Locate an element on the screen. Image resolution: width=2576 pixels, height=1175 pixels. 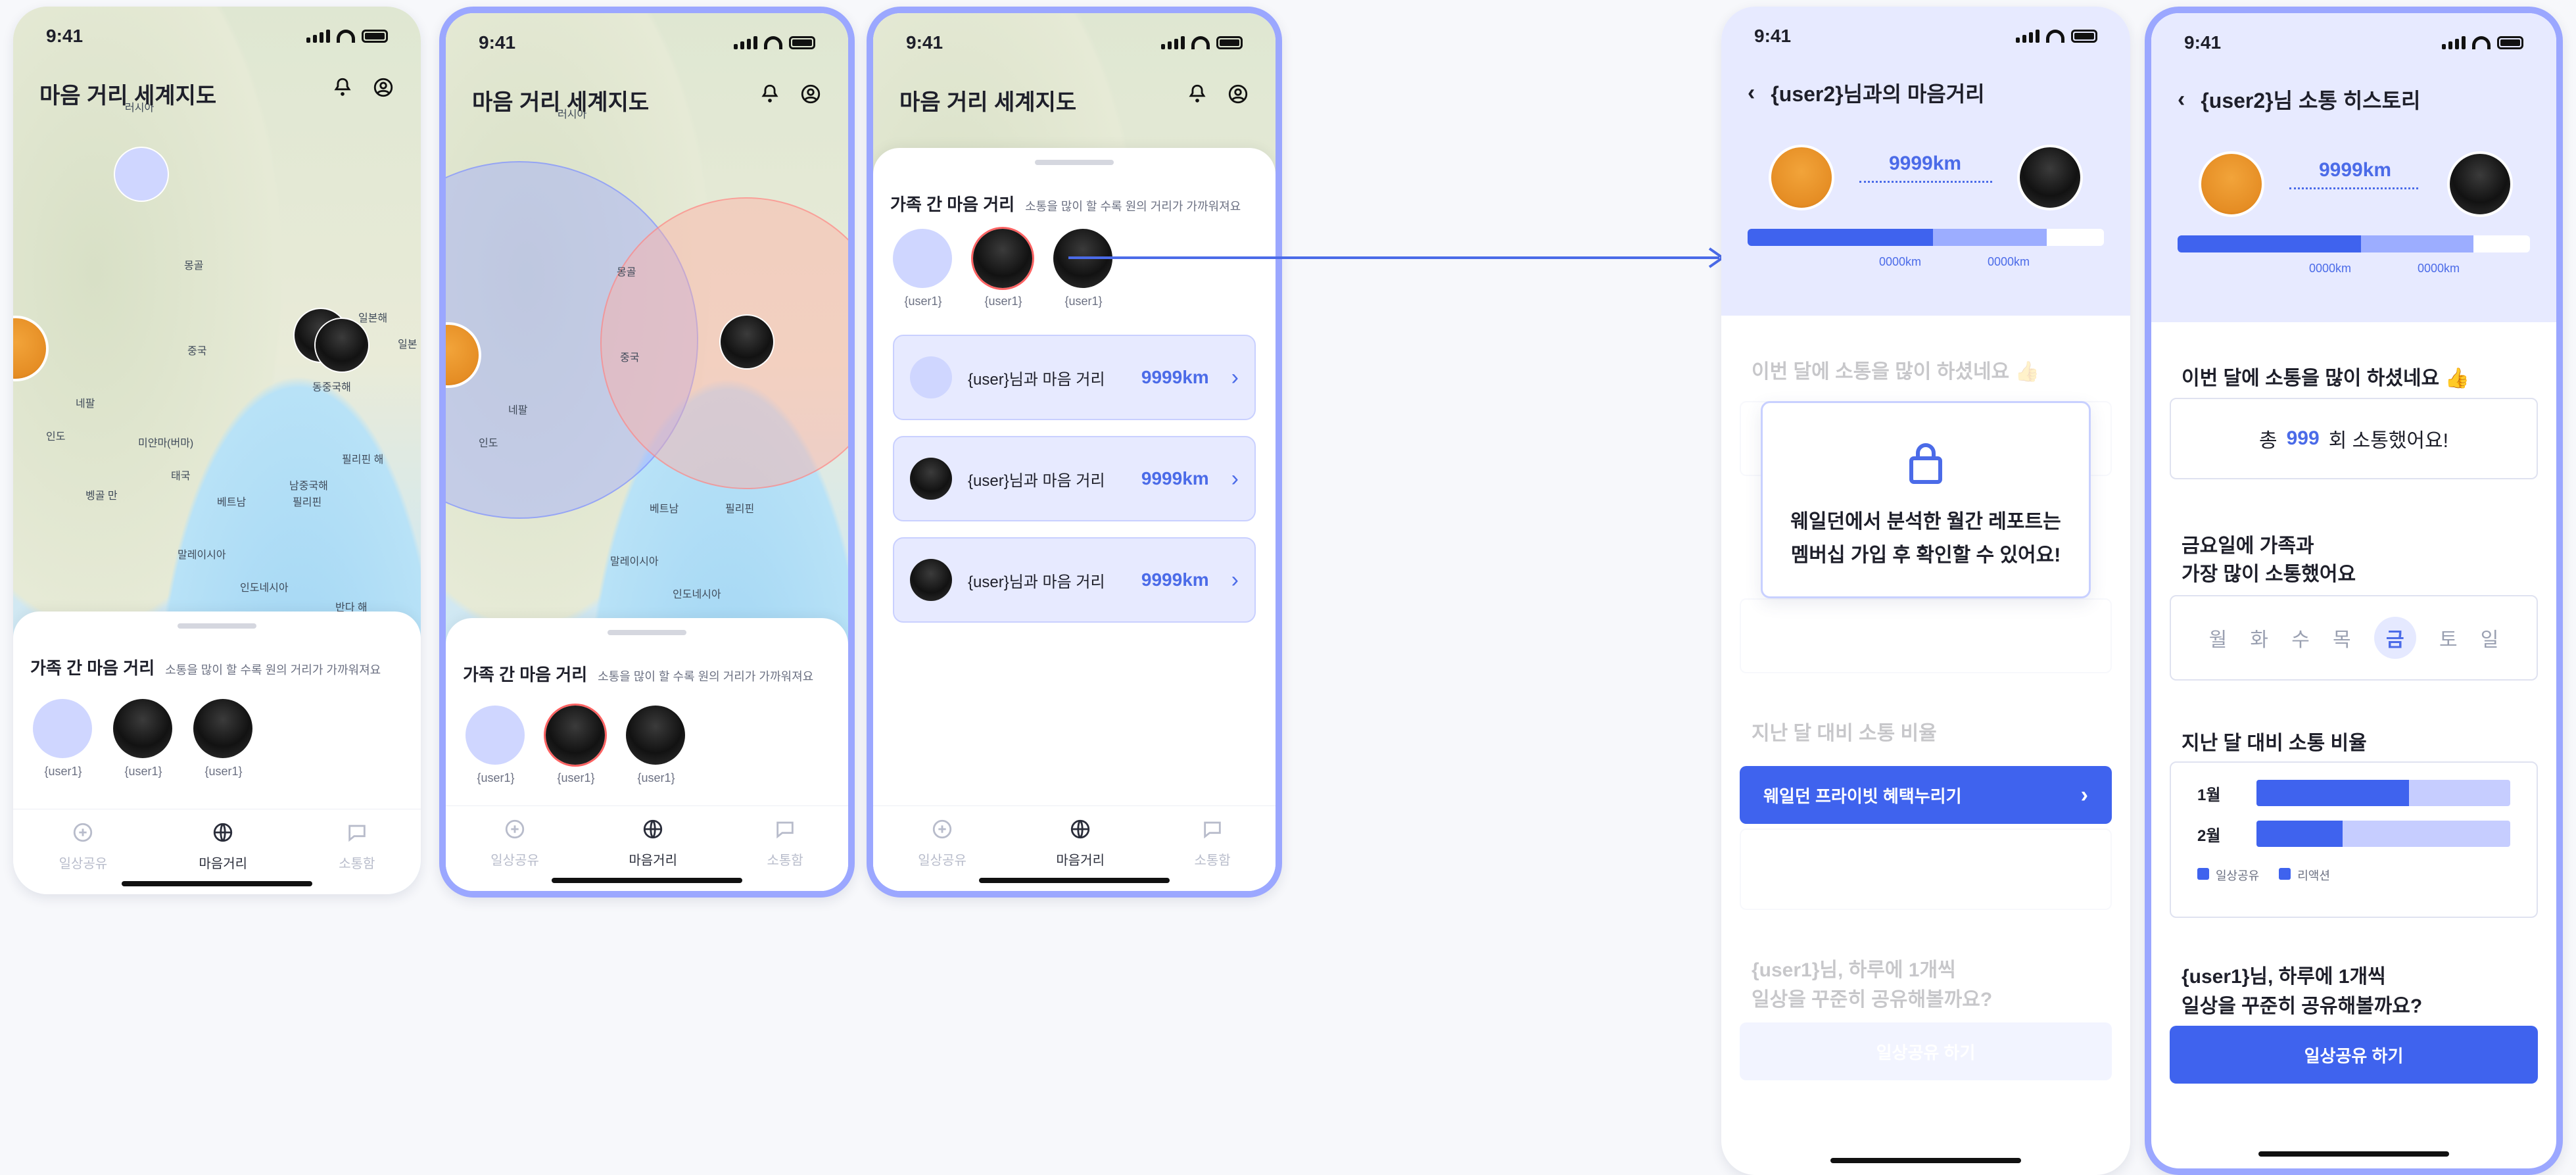
ratio-fill-jan is located at coordinates (2333, 793).